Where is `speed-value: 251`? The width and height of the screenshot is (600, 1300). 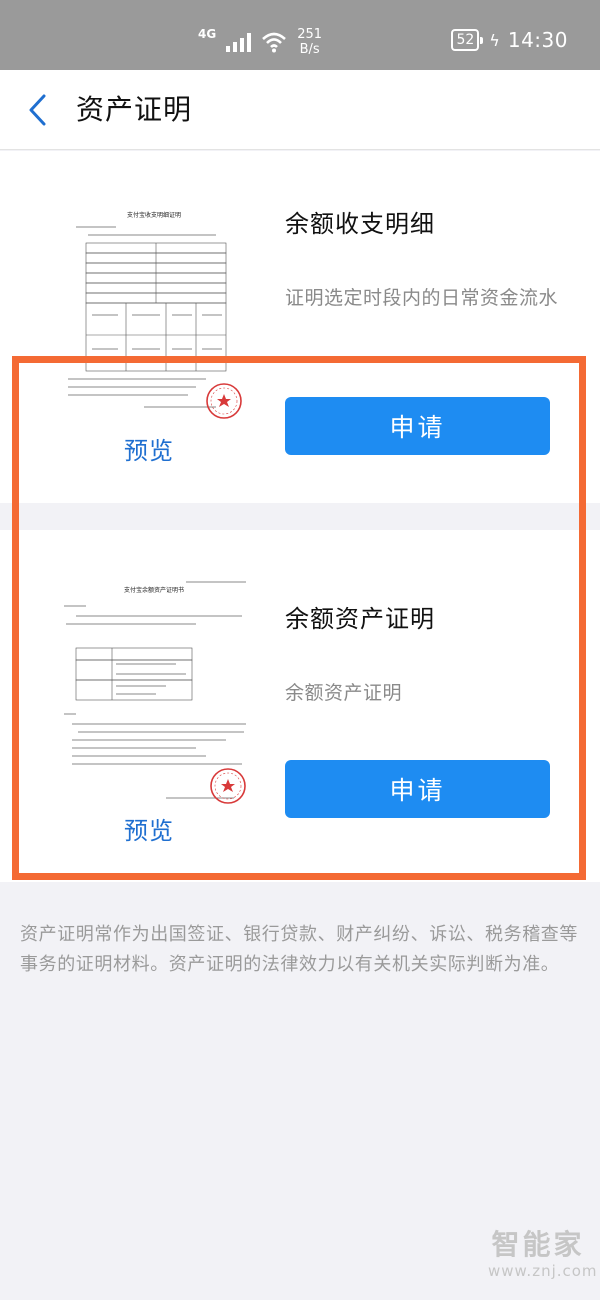
speed-value: 251 is located at coordinates (310, 34).